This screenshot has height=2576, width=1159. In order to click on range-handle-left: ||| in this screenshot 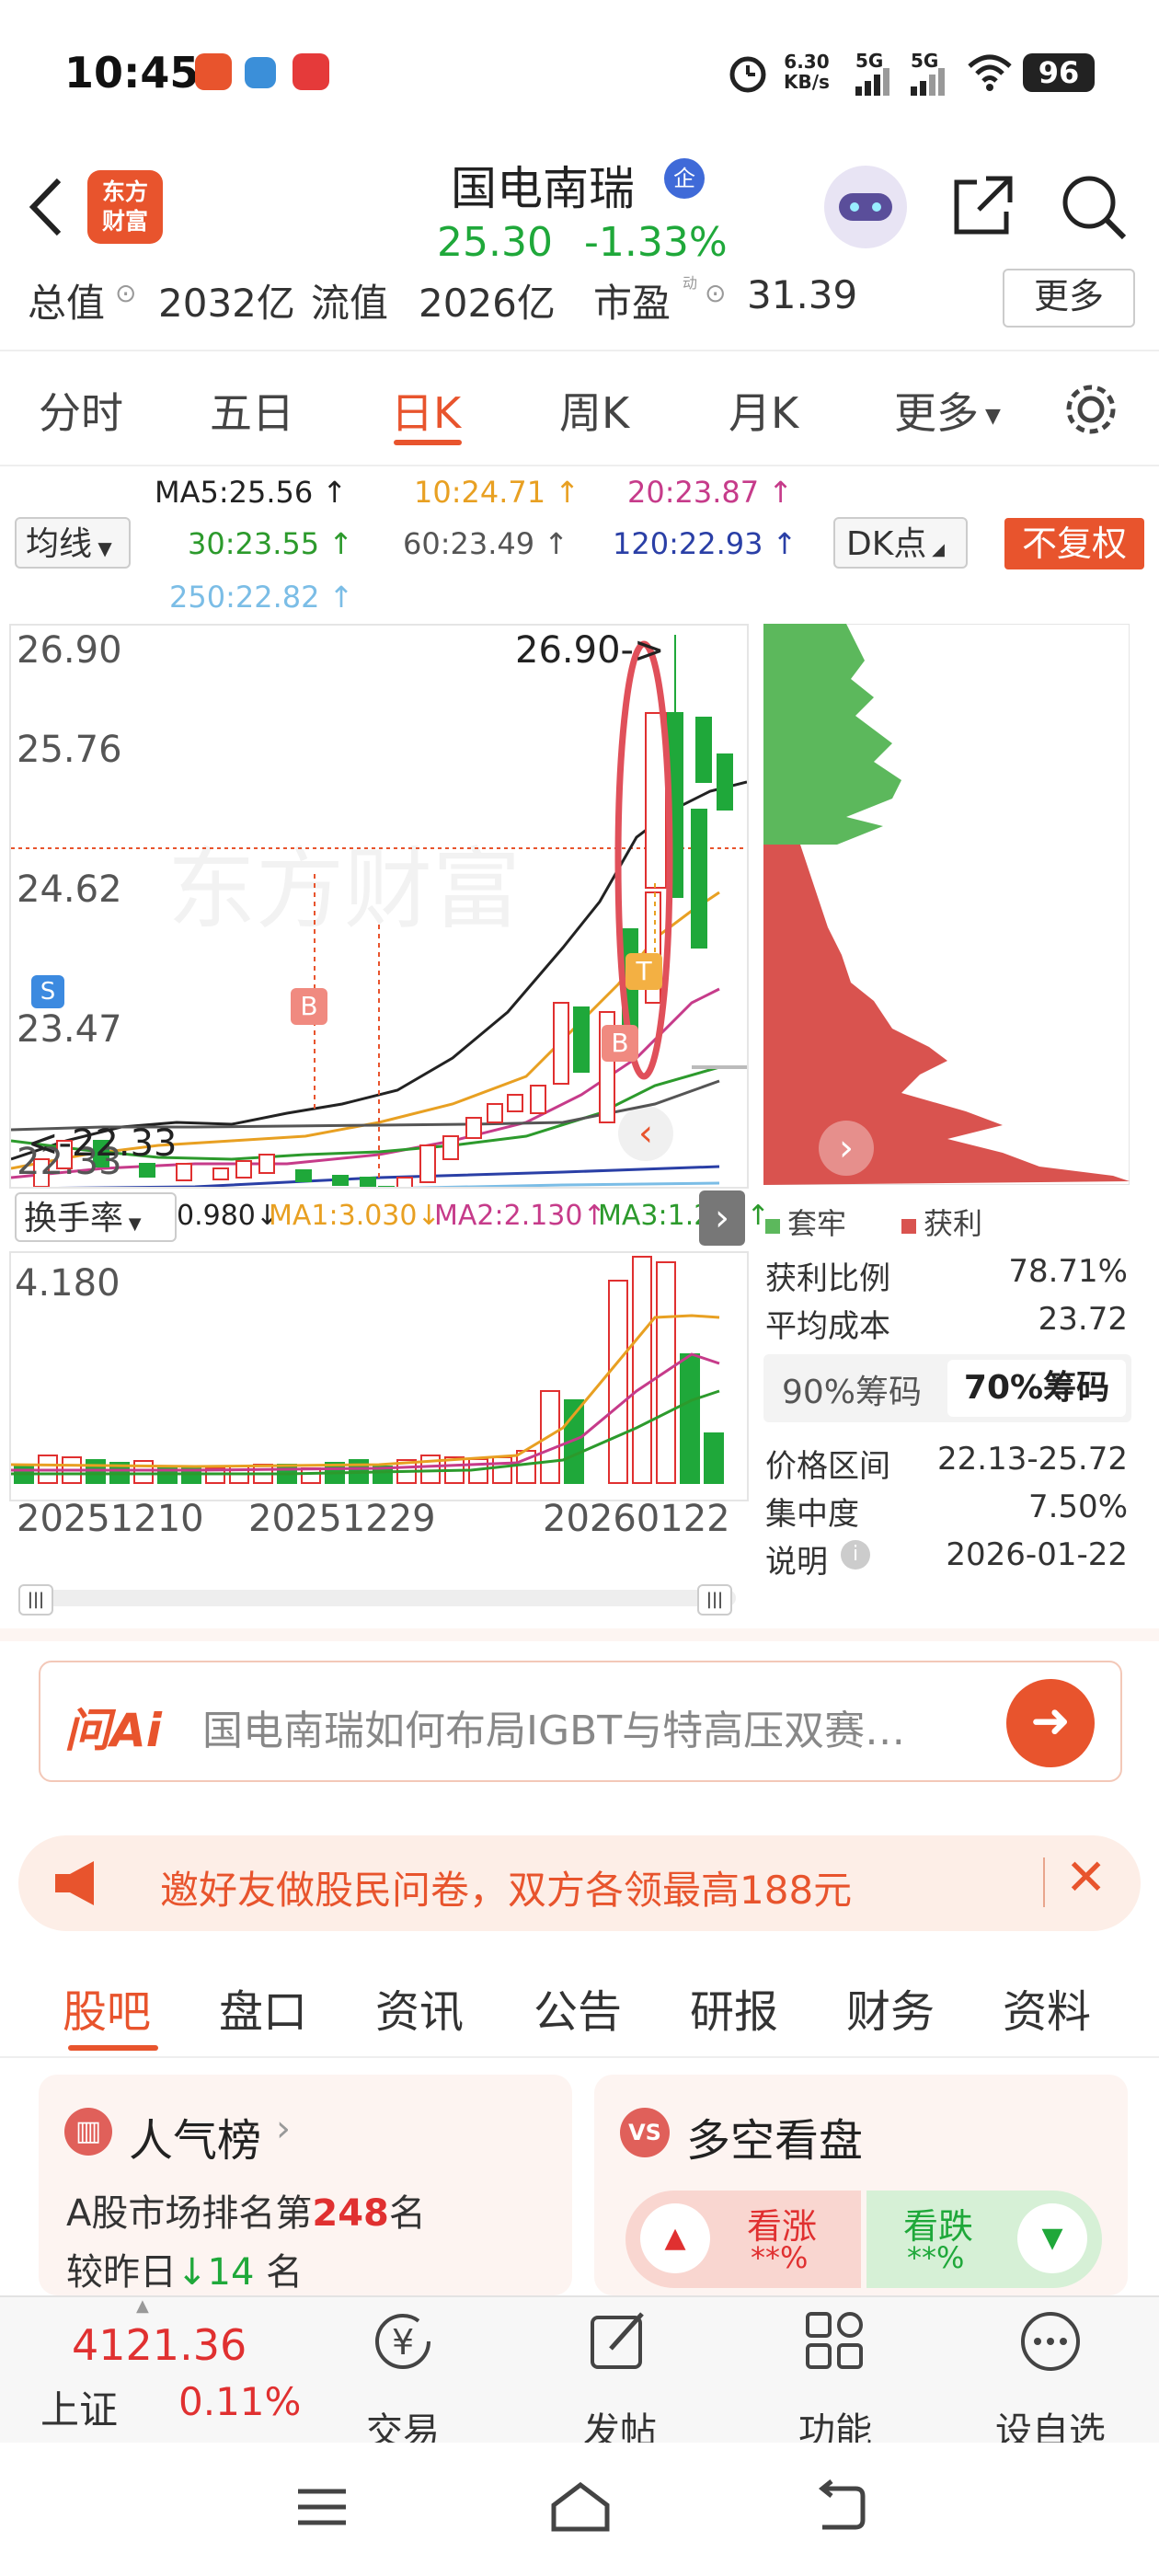, I will do `click(35, 1600)`.